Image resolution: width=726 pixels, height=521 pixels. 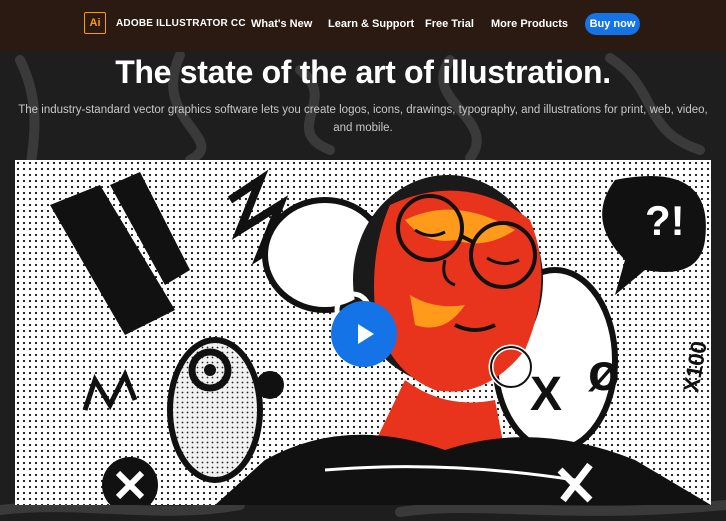 I want to click on hero-title: The state of the art of illustration., so click(x=363, y=72).